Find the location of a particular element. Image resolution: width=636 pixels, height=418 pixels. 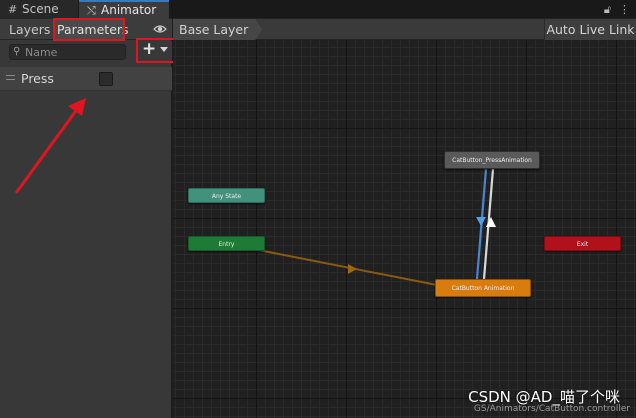

search-icon: ⚲ is located at coordinates (17, 51).